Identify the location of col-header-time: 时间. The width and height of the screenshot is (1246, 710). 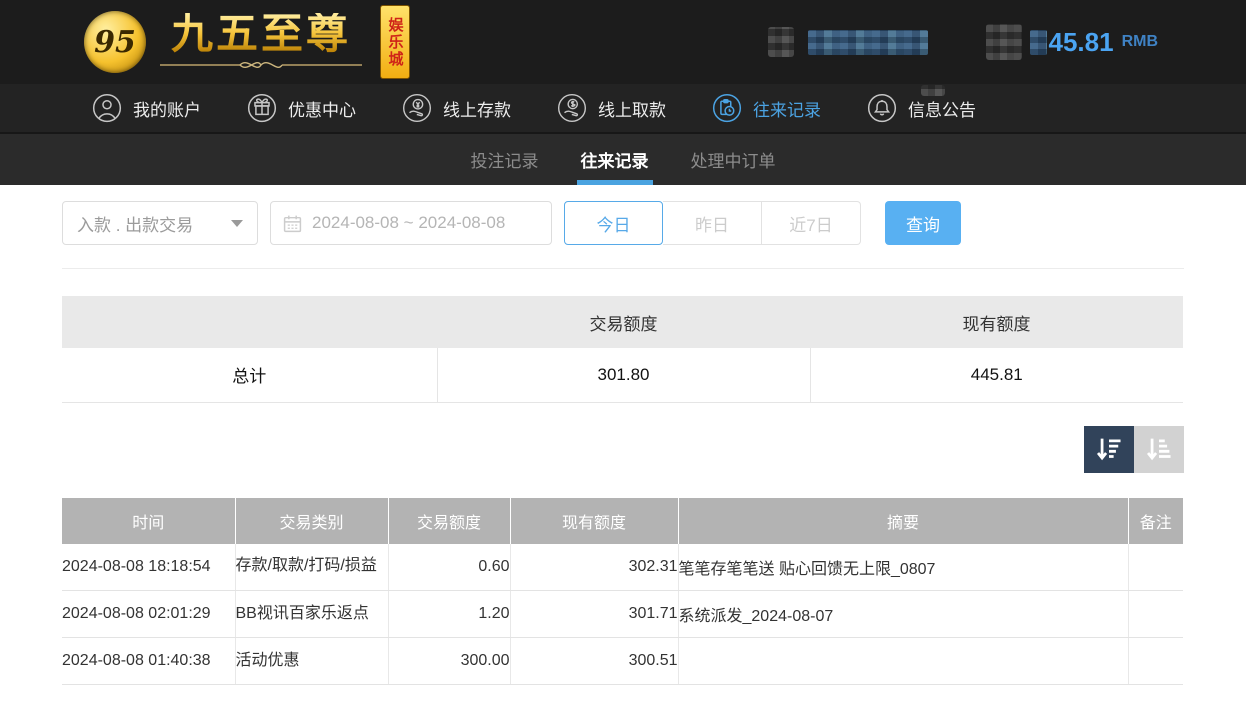
(148, 520).